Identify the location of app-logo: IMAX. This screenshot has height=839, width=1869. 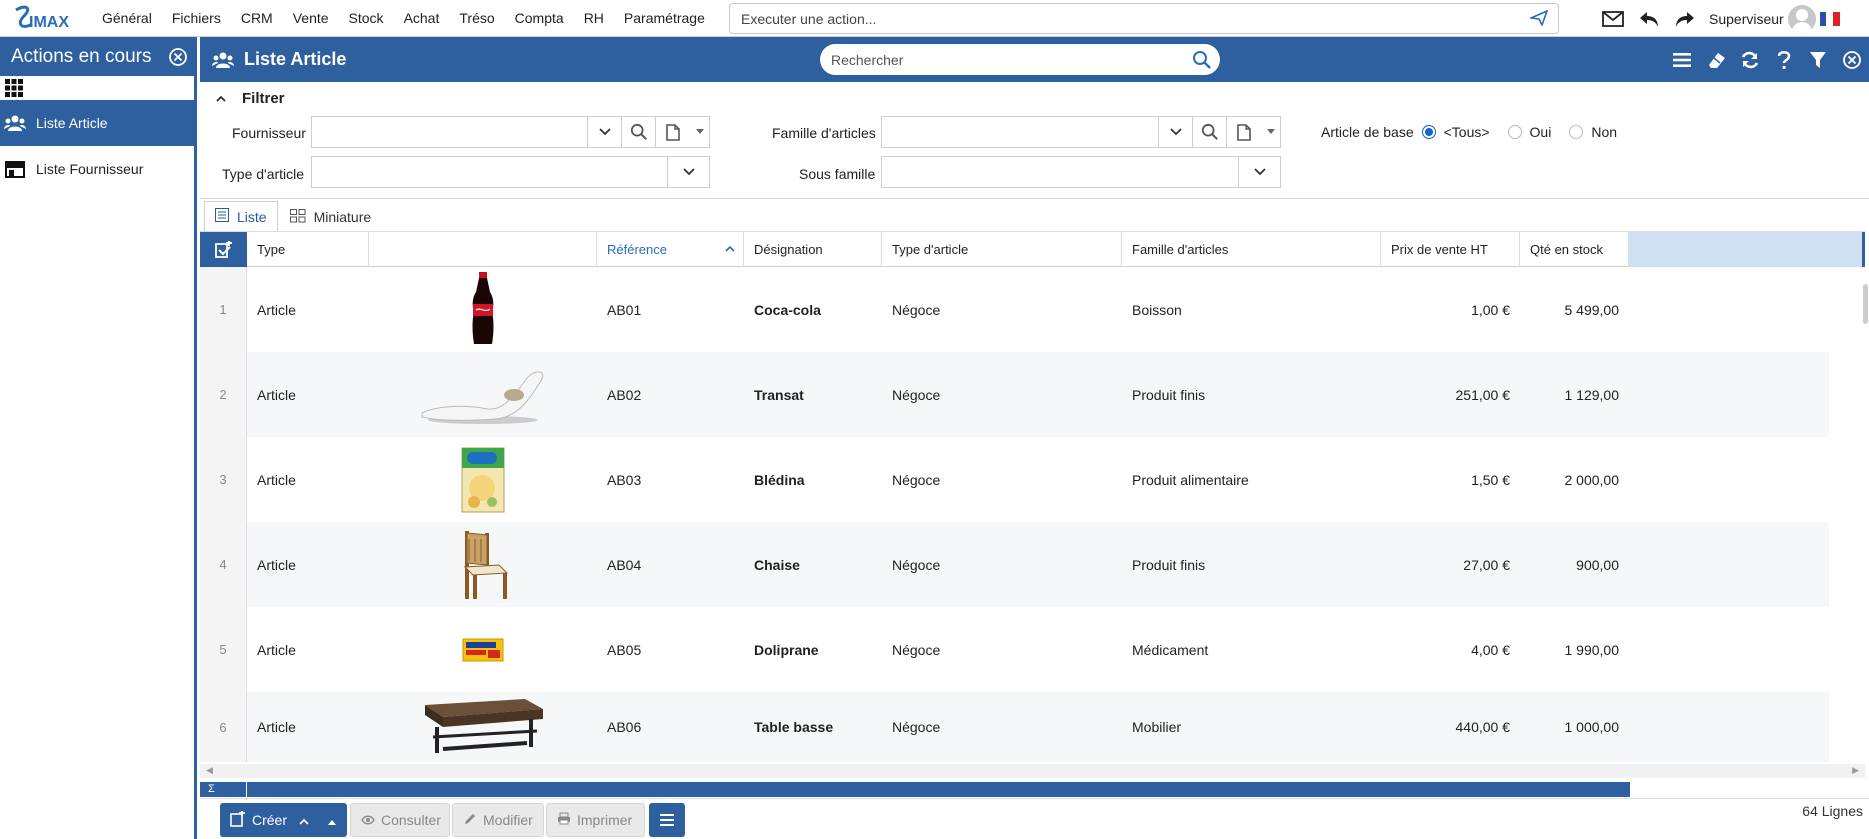
(46, 18).